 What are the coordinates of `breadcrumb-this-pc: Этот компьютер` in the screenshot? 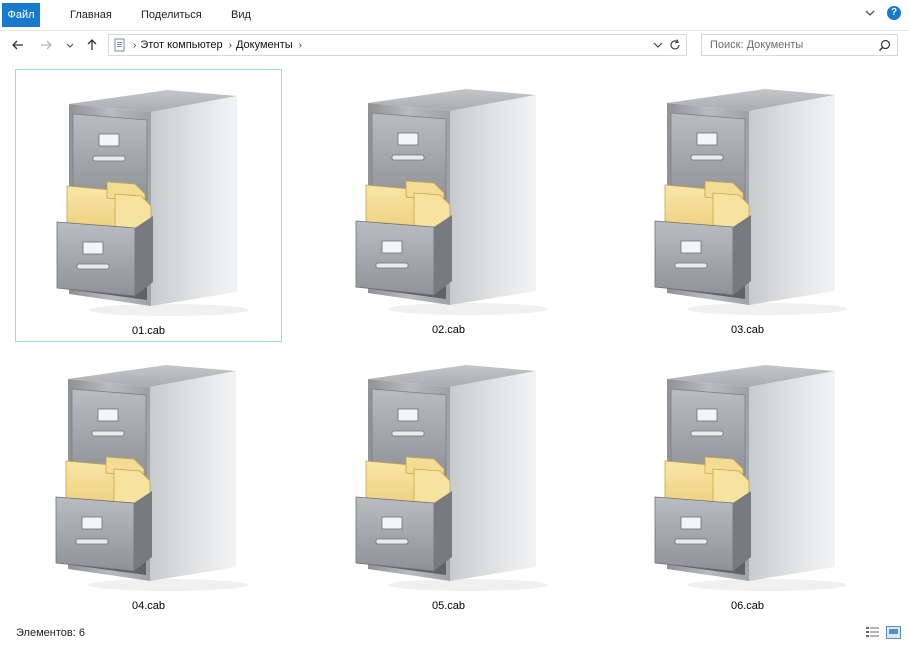 It's located at (181, 45).